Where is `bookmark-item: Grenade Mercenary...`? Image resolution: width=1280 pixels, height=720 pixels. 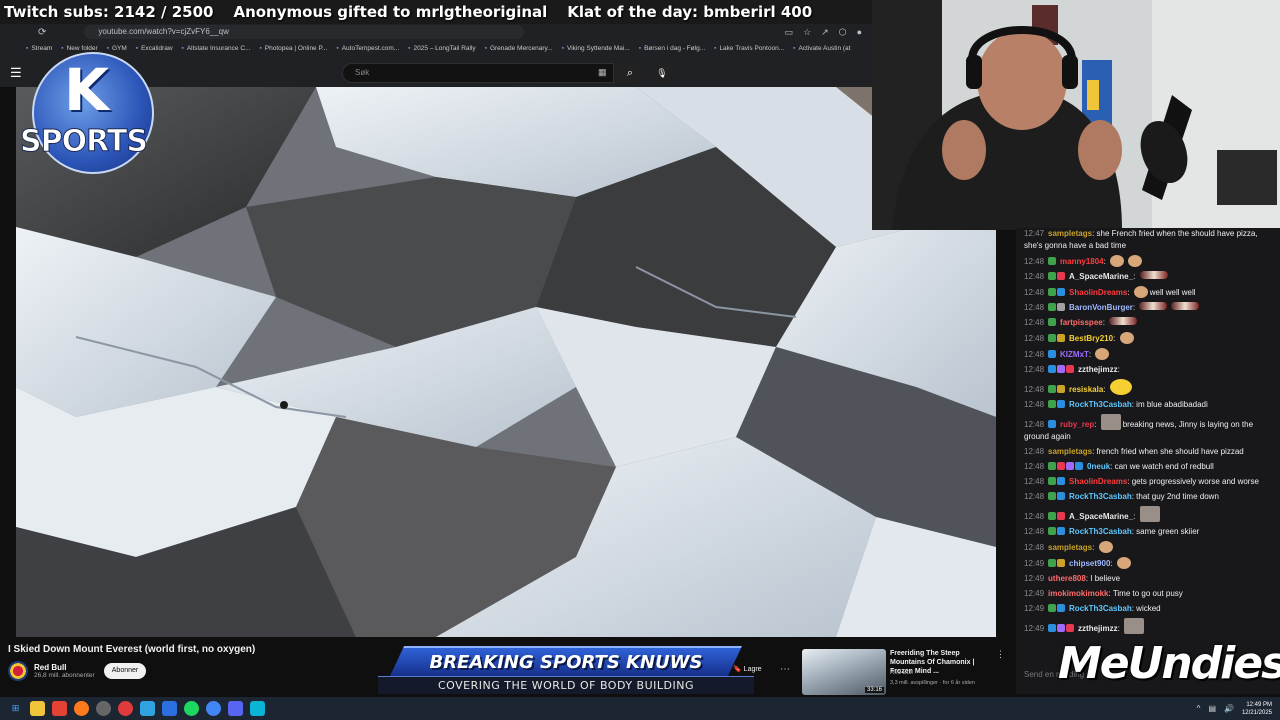 bookmark-item: Grenade Mercenary... is located at coordinates (519, 48).